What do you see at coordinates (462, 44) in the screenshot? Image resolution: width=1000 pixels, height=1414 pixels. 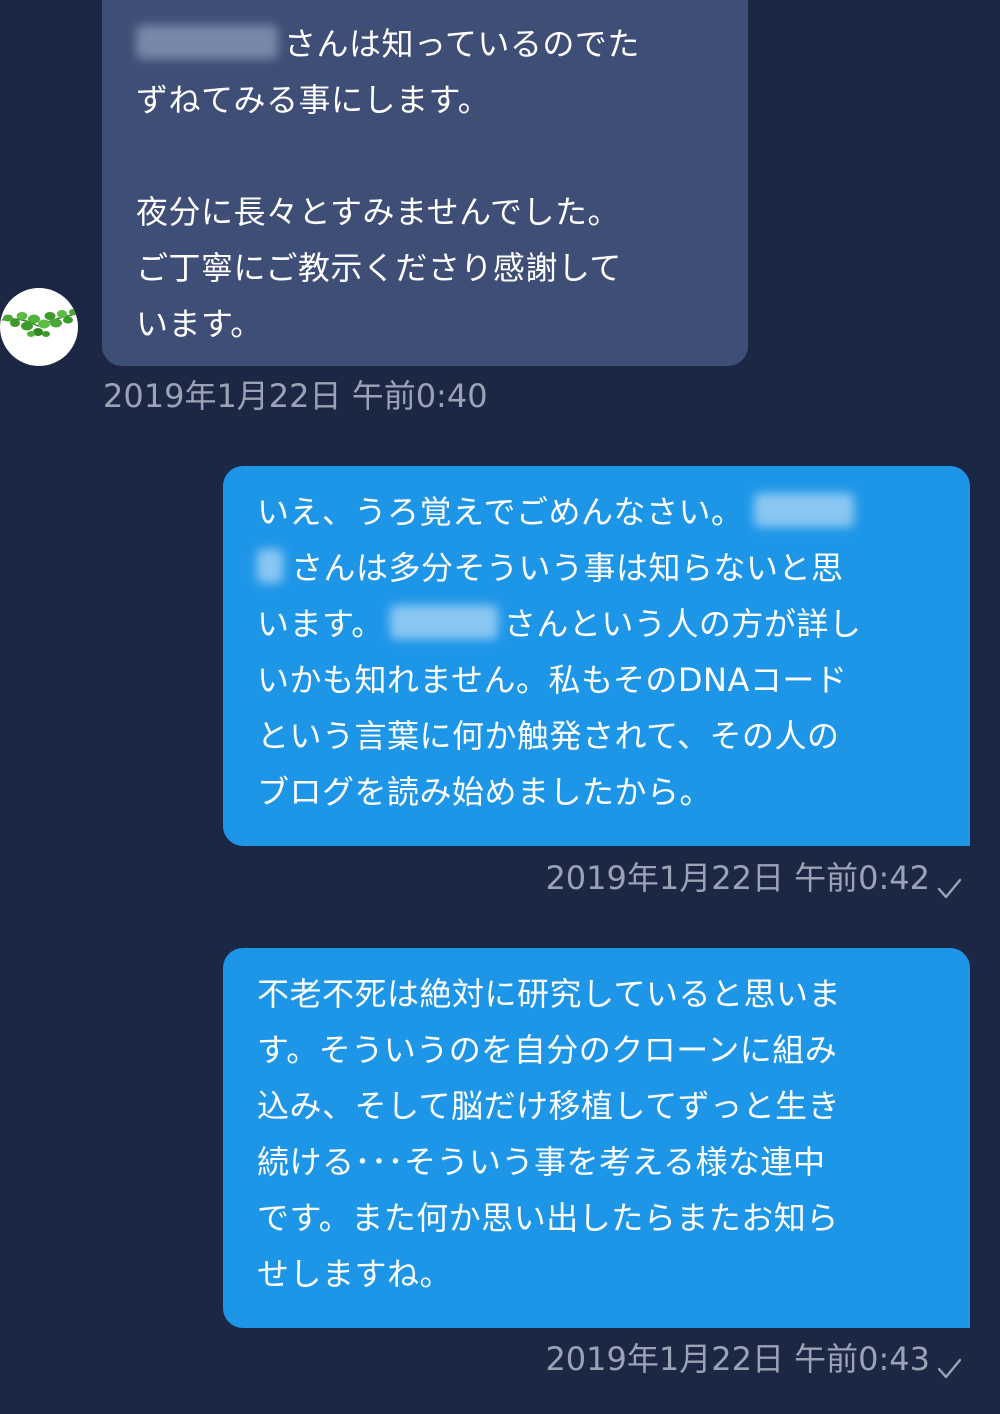 I see `message-text: さんは知っているのでた` at bounding box center [462, 44].